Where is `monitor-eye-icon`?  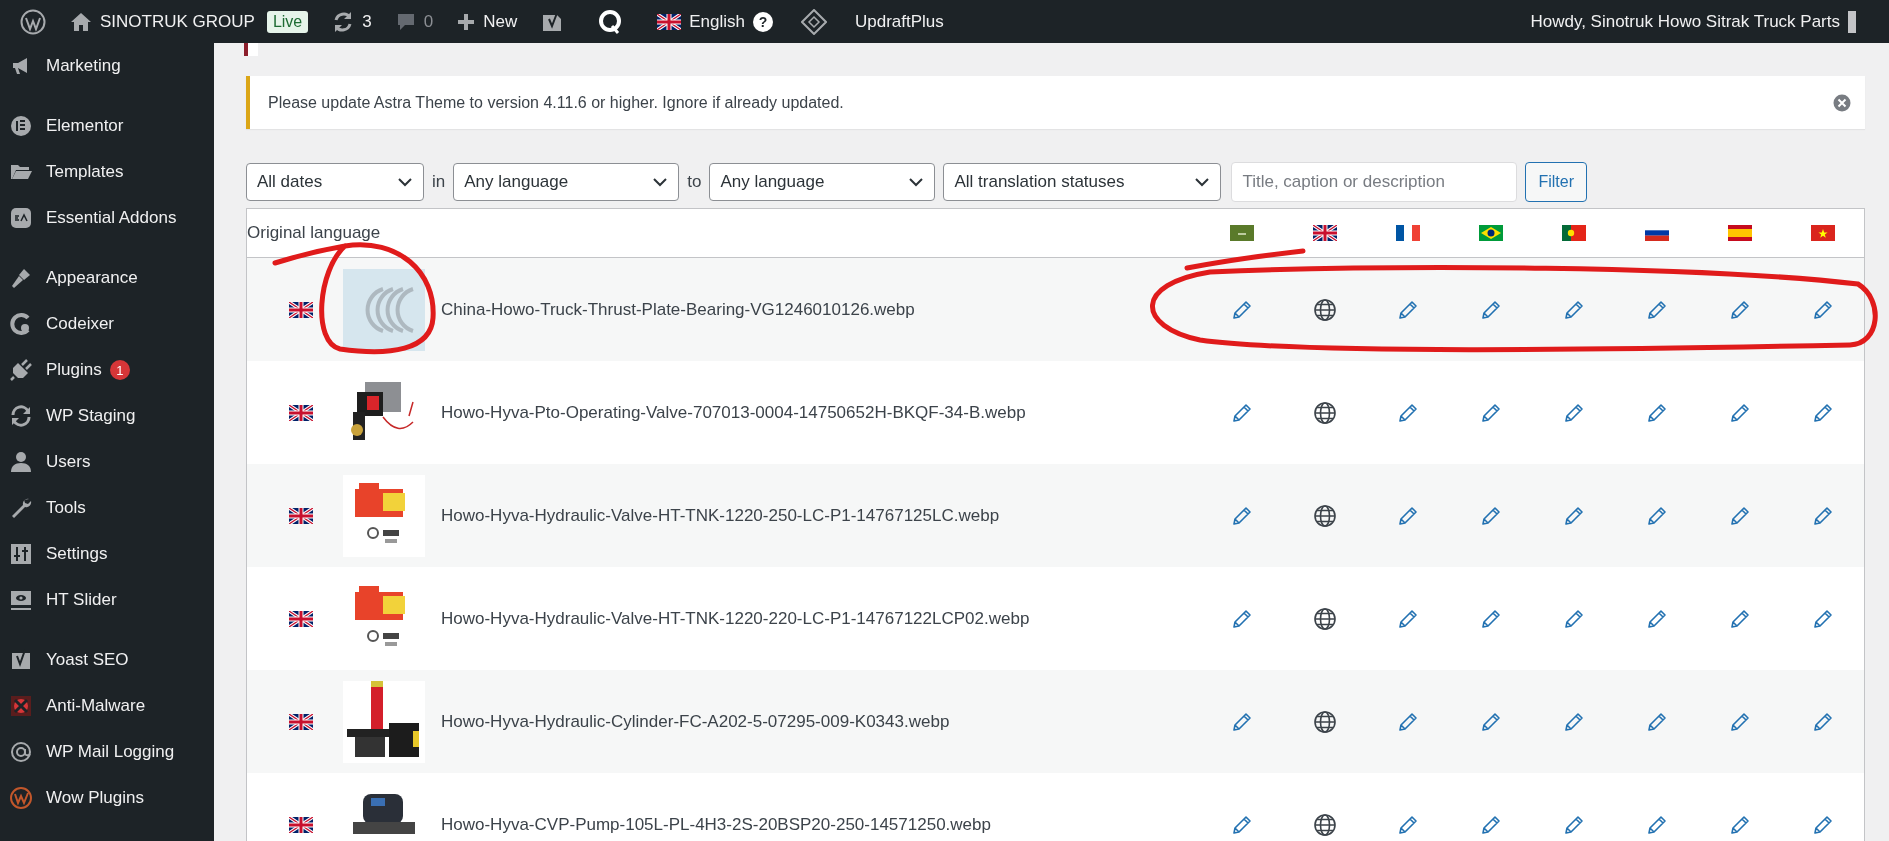 monitor-eye-icon is located at coordinates (21, 600).